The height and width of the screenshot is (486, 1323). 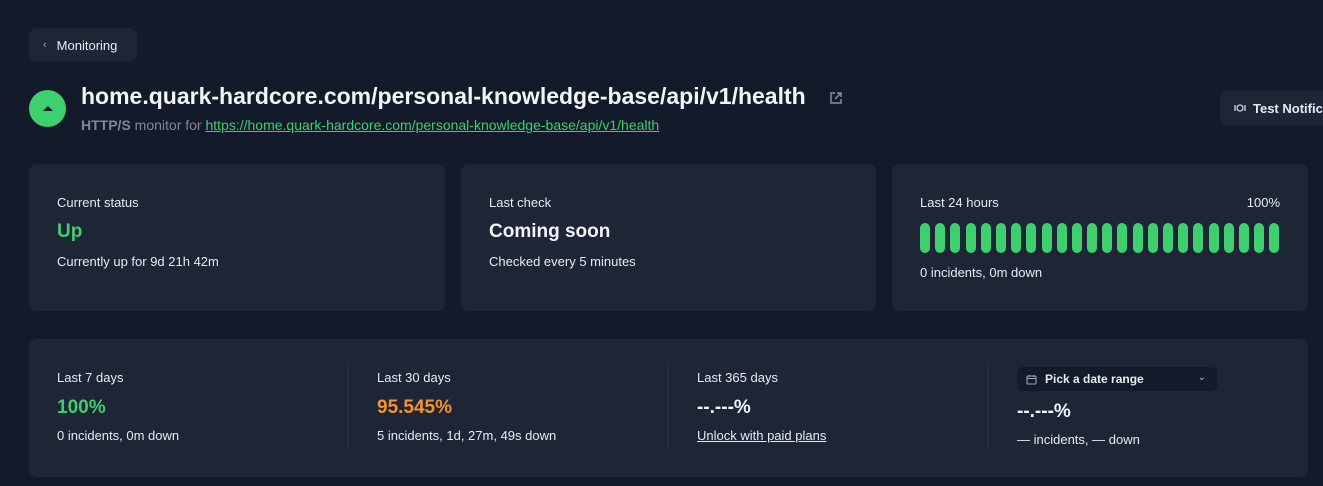 I want to click on last-24h-percent: 100%, so click(x=1263, y=202).